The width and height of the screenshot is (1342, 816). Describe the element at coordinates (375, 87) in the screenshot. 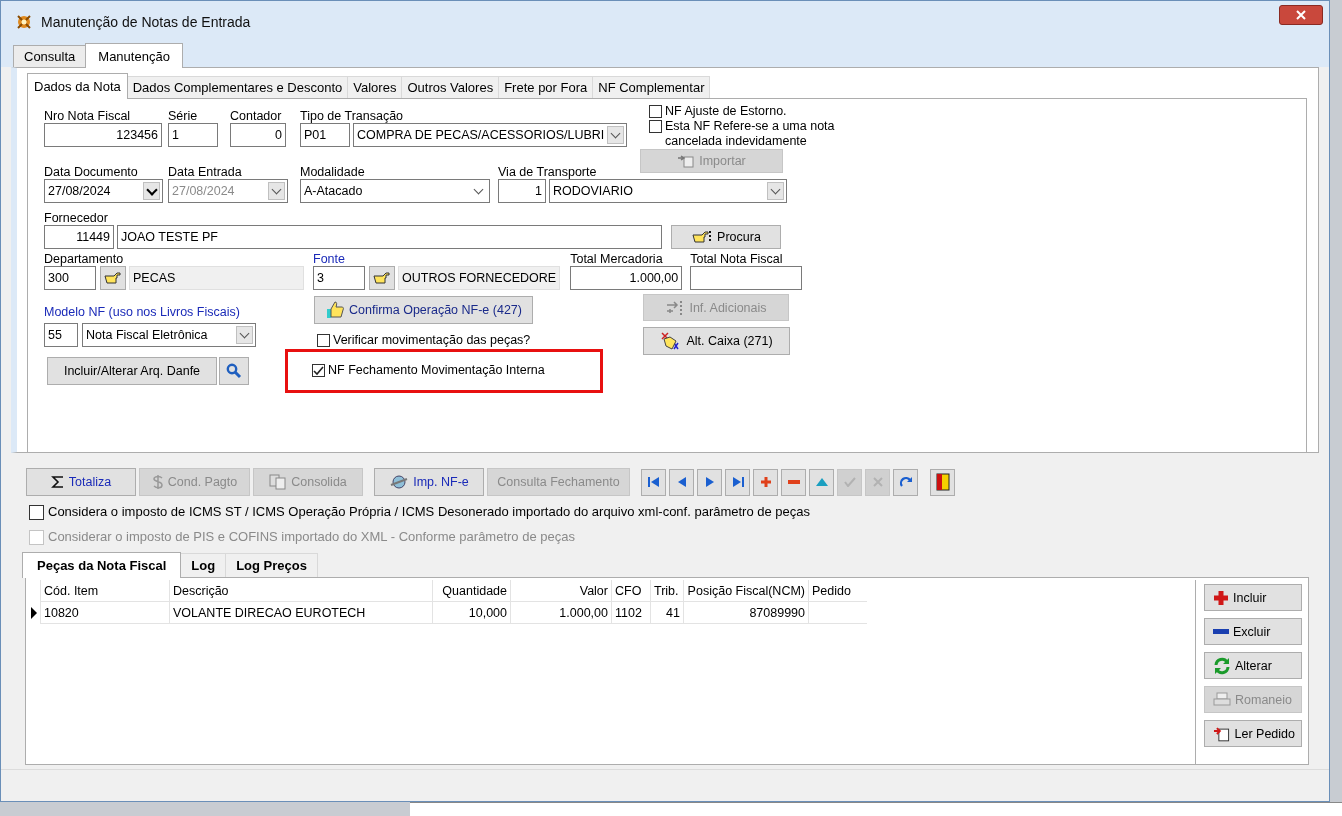

I see `form-tab: Valores` at that location.